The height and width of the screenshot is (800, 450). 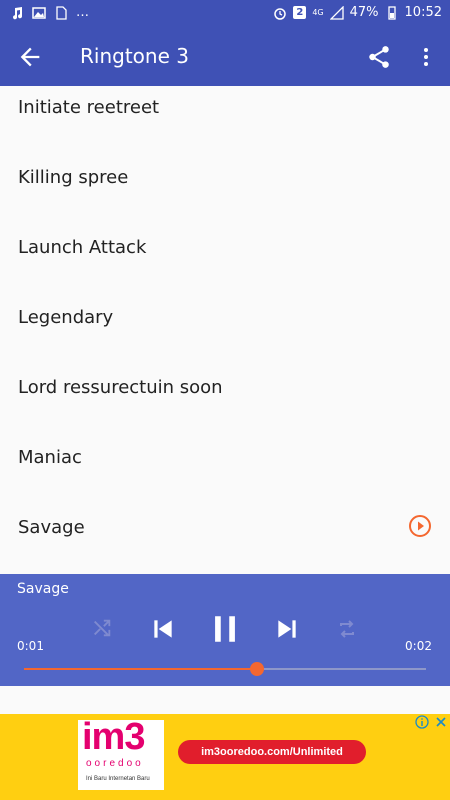 What do you see at coordinates (18, 12) in the screenshot?
I see `music-note-icon` at bounding box center [18, 12].